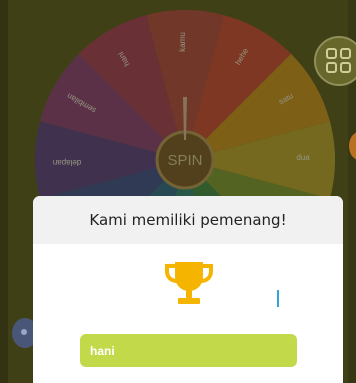 Image resolution: width=356 pixels, height=383 pixels. What do you see at coordinates (182, 42) in the screenshot?
I see `wheel-slice-label: kamu` at bounding box center [182, 42].